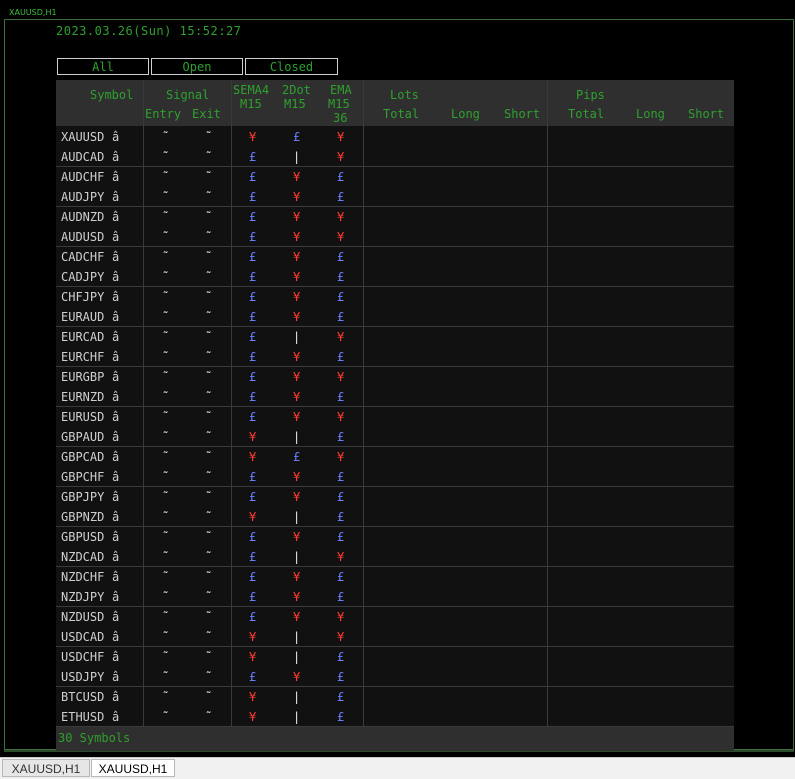 The height and width of the screenshot is (779, 795). What do you see at coordinates (82, 137) in the screenshot?
I see `row-symbol: XAUUSD` at bounding box center [82, 137].